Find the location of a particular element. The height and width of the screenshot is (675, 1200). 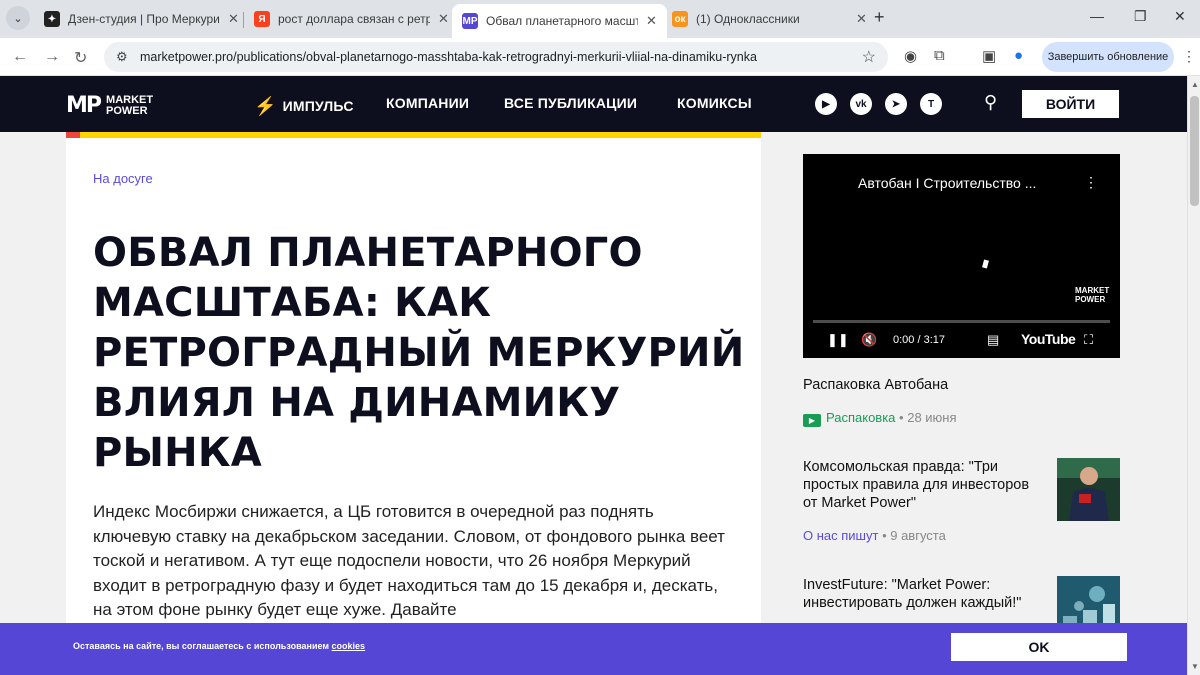

vpn-extension-icon: ◉ is located at coordinates (910, 56).